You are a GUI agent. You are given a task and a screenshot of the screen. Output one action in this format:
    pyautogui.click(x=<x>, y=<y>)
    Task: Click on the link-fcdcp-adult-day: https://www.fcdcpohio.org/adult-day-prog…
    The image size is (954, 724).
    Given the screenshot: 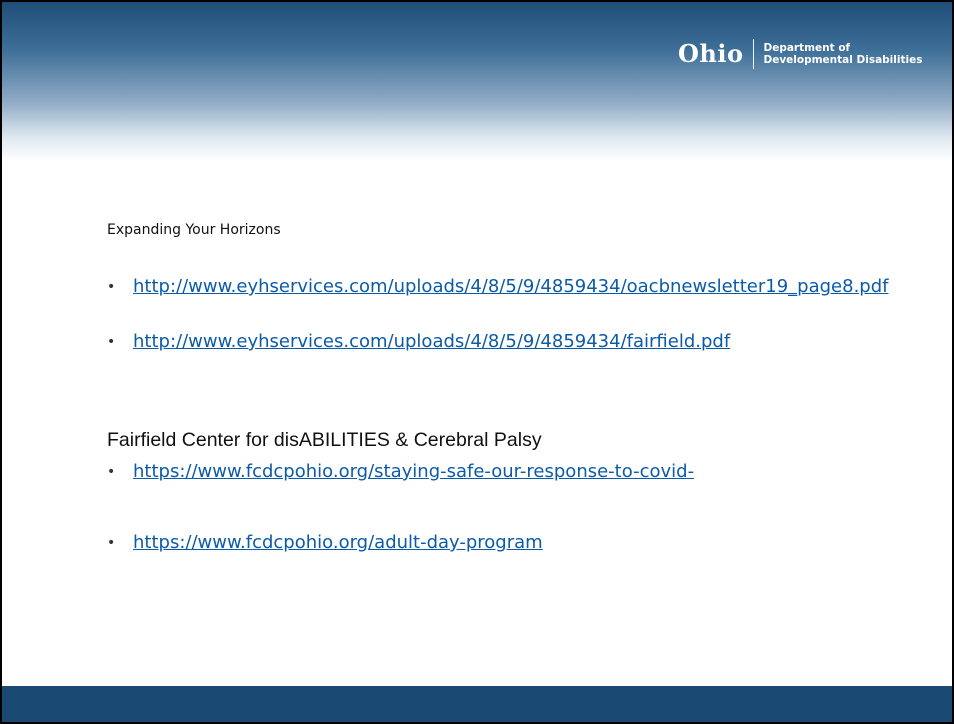 What is the action you would take?
    pyautogui.click(x=513, y=543)
    